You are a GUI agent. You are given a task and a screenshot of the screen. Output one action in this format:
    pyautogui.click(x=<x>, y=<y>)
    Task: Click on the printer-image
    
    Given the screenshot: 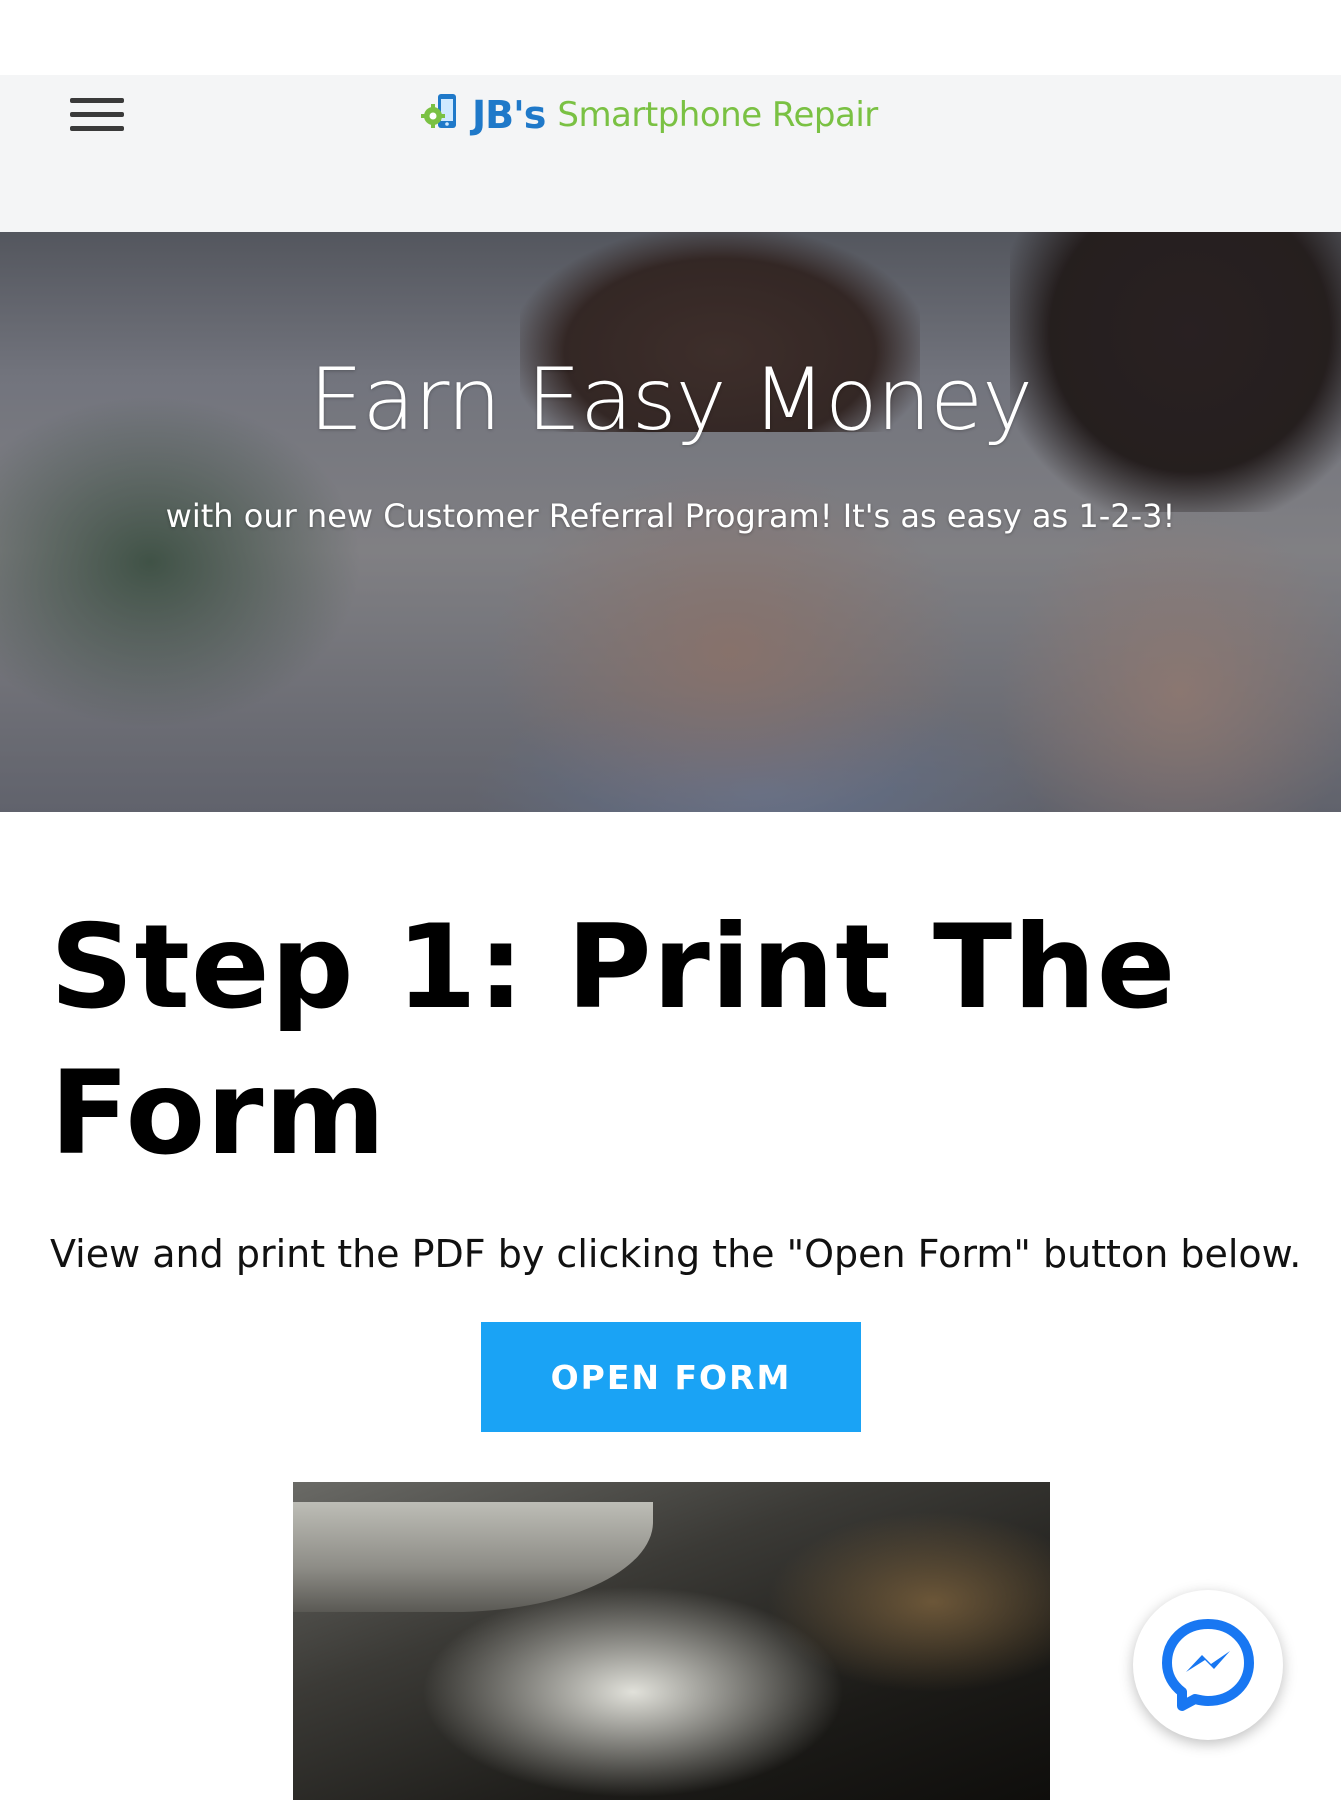 What is the action you would take?
    pyautogui.click(x=671, y=1641)
    